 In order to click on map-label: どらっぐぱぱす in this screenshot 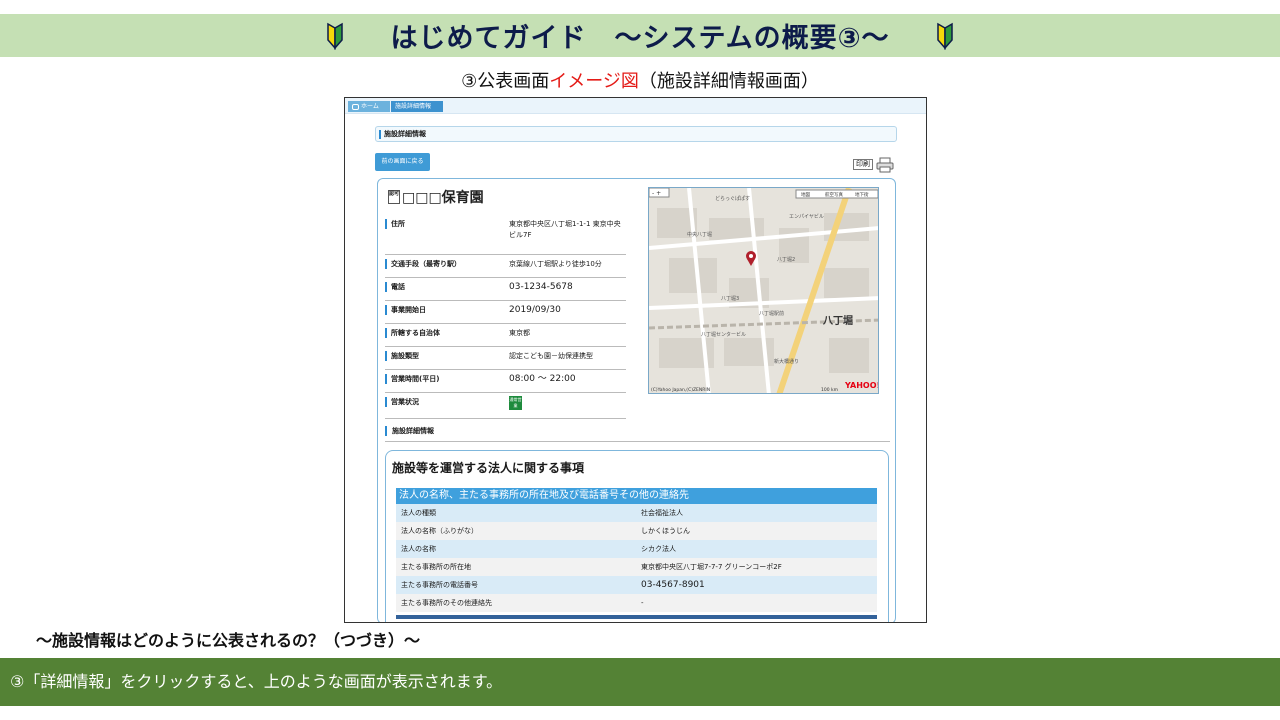, I will do `click(732, 198)`.